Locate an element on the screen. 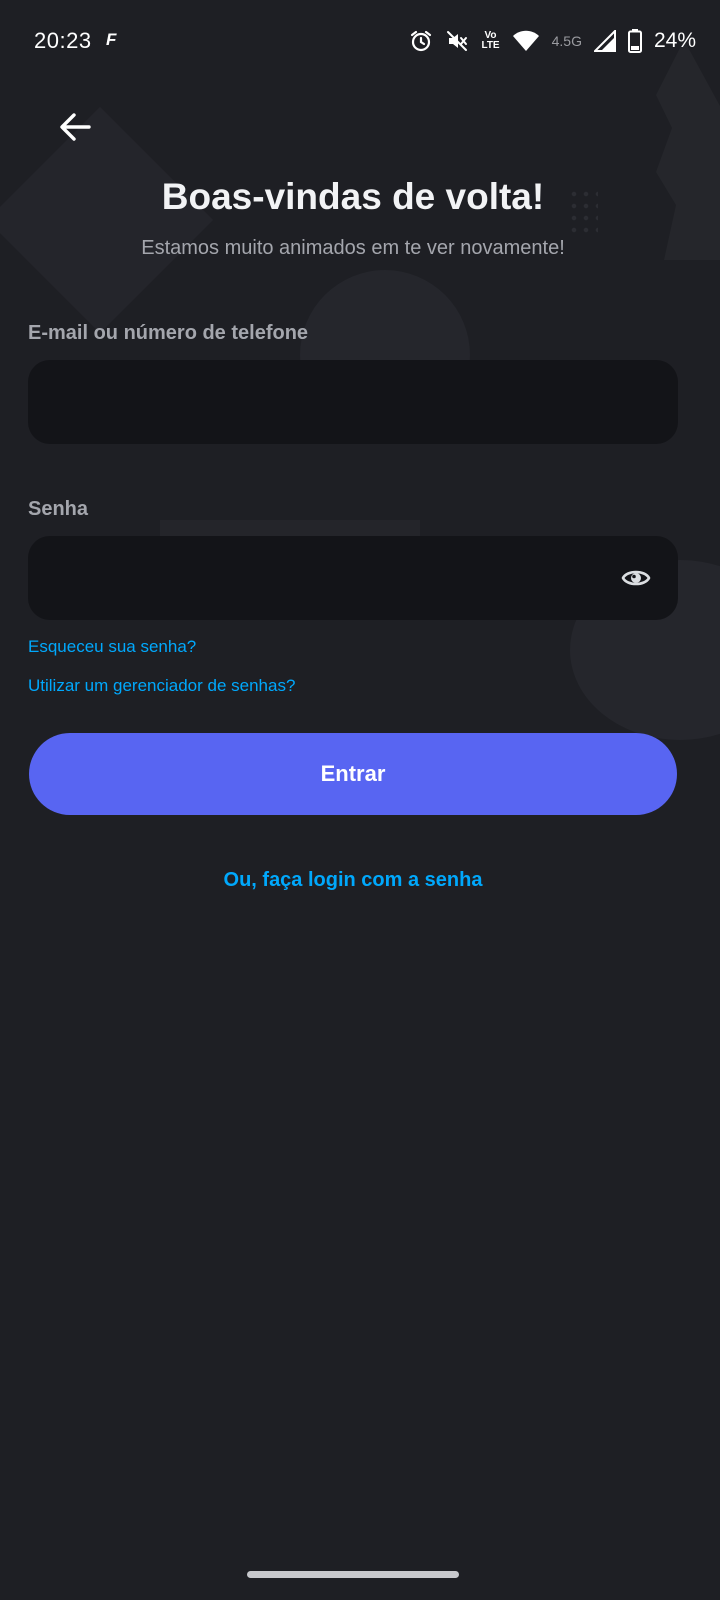  network-type-label: 4.5G is located at coordinates (566, 41).